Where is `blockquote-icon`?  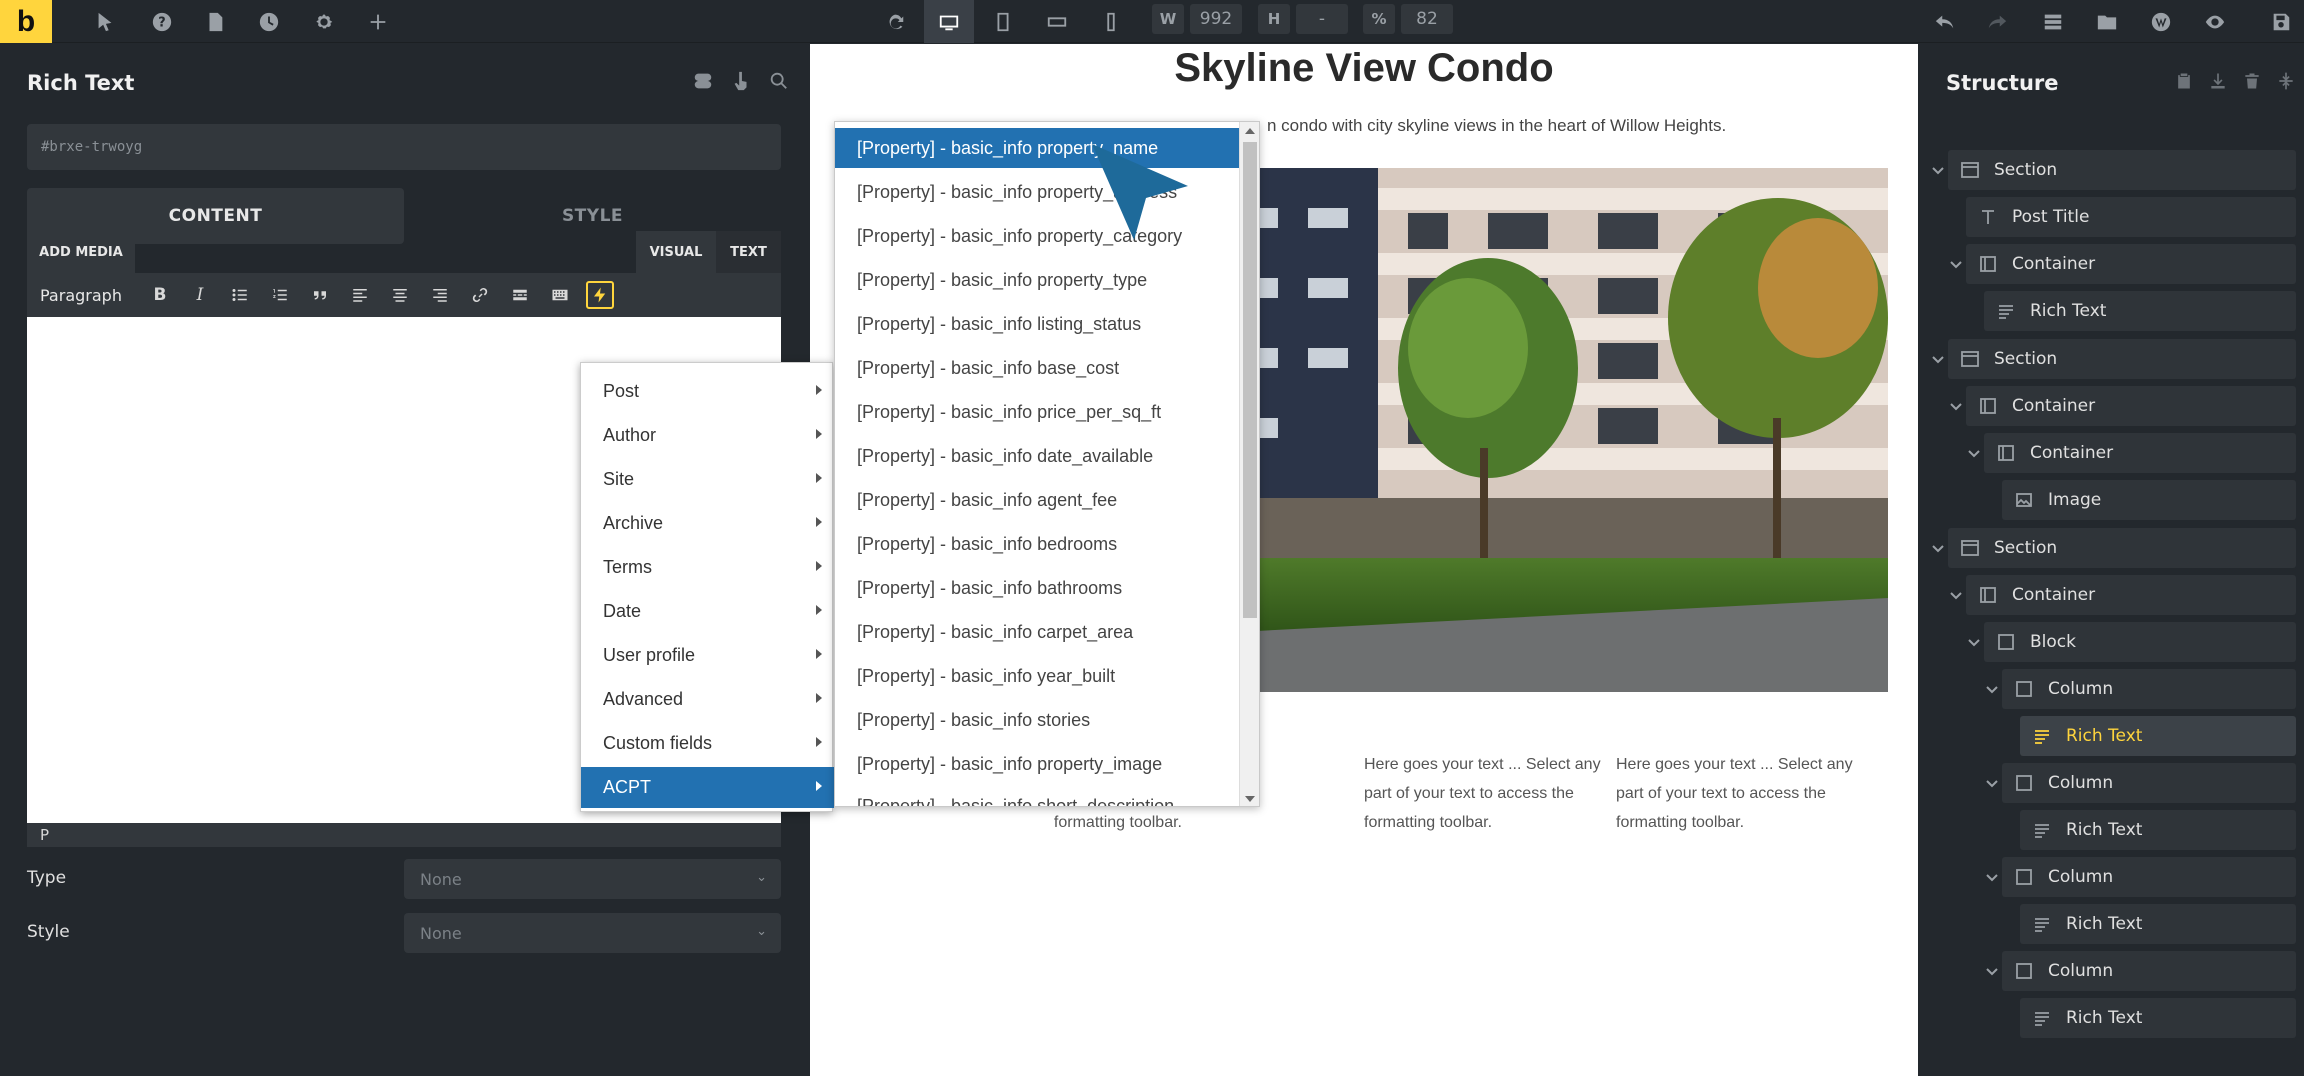
blockquote-icon is located at coordinates (320, 295).